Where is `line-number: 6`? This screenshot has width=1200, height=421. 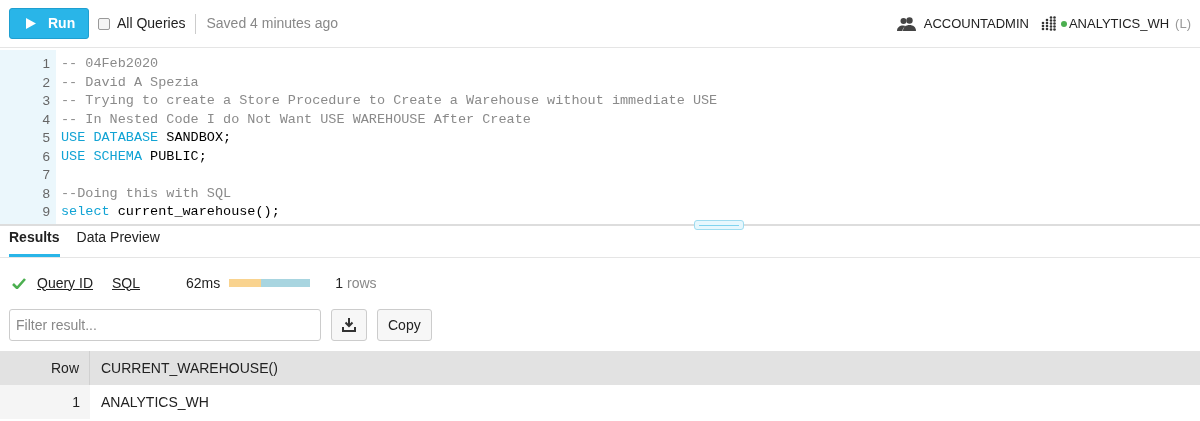 line-number: 6 is located at coordinates (46, 156).